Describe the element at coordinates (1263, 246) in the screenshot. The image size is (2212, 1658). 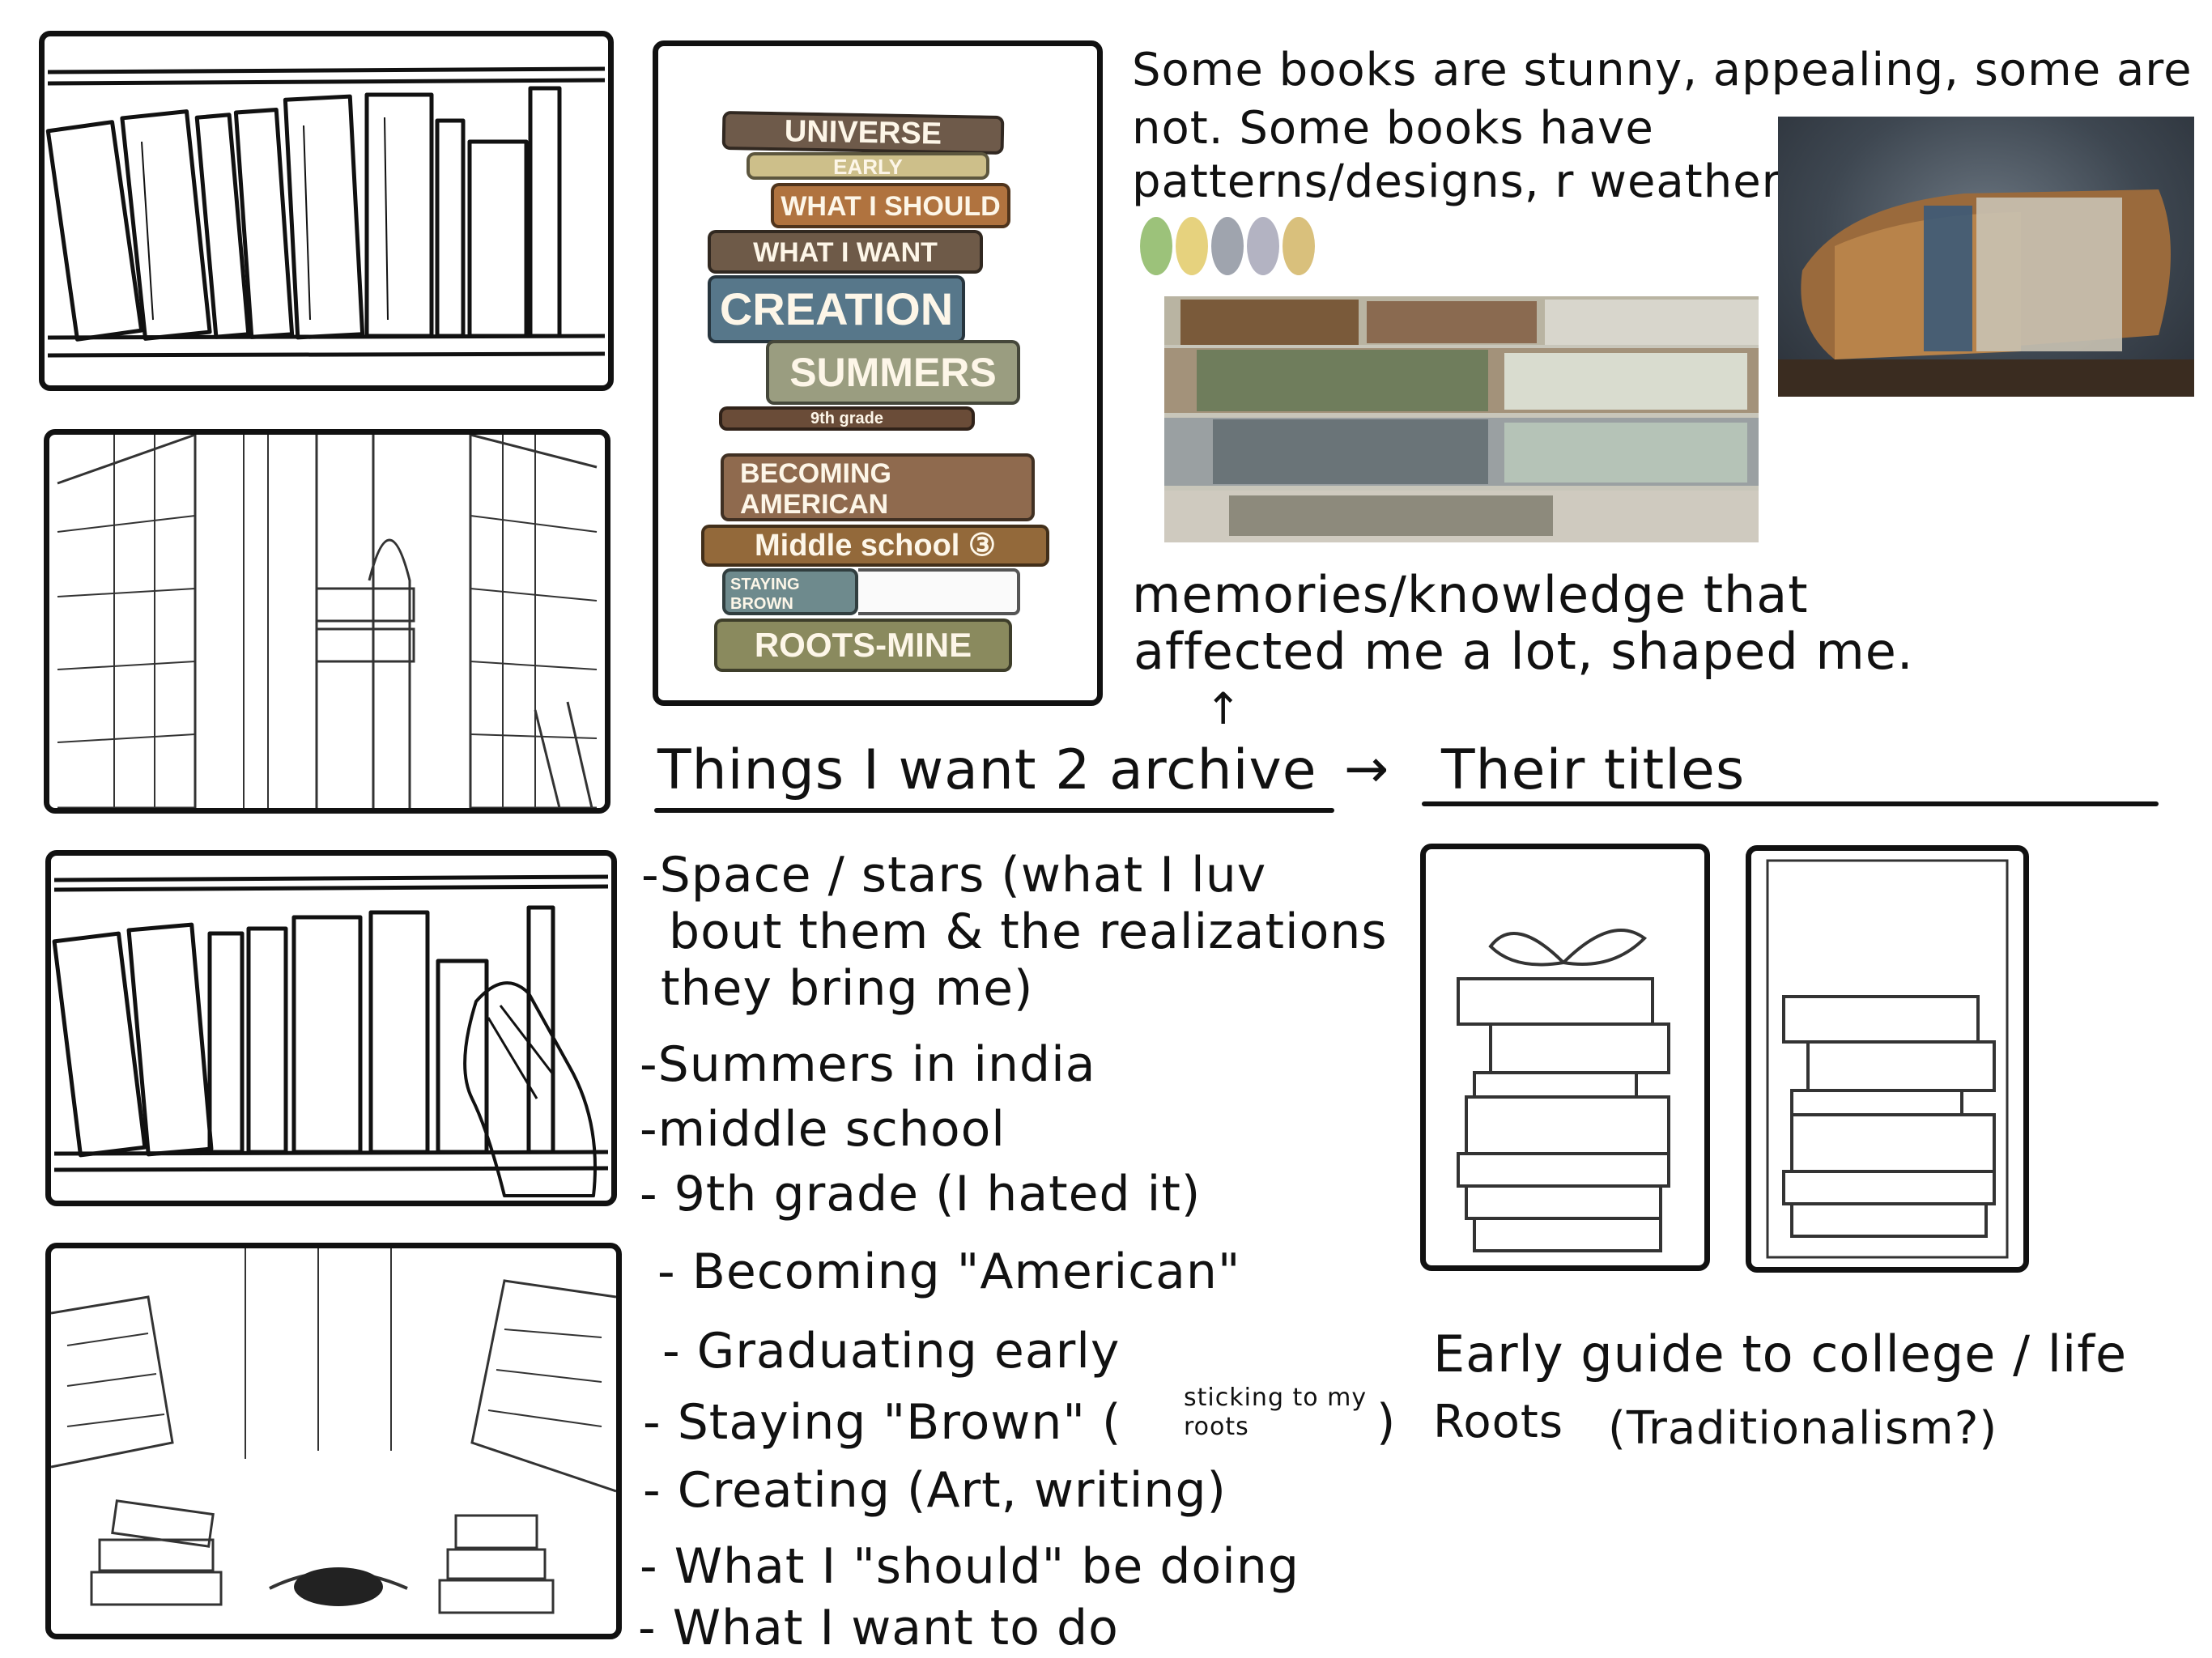
I see `color-swatch-lavender` at that location.